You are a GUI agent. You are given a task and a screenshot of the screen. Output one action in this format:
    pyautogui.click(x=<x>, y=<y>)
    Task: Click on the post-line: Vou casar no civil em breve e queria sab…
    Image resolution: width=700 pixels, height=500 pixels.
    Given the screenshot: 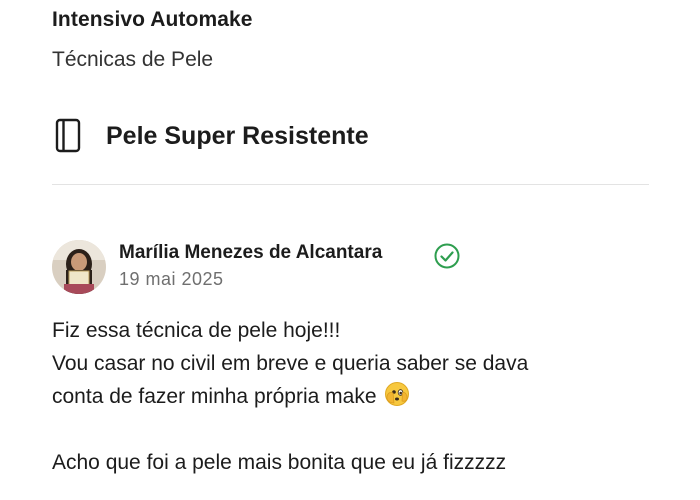 What is the action you would take?
    pyautogui.click(x=290, y=363)
    